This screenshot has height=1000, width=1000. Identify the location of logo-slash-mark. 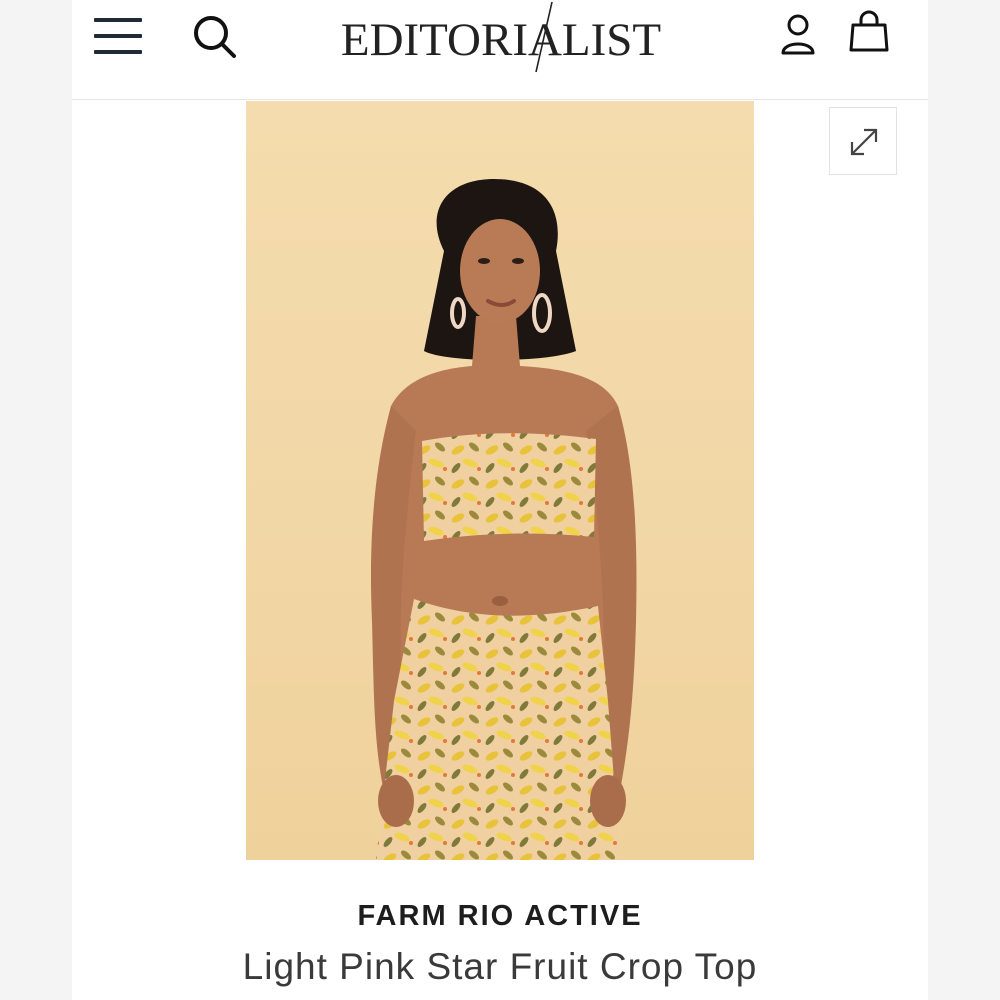
(544, 37).